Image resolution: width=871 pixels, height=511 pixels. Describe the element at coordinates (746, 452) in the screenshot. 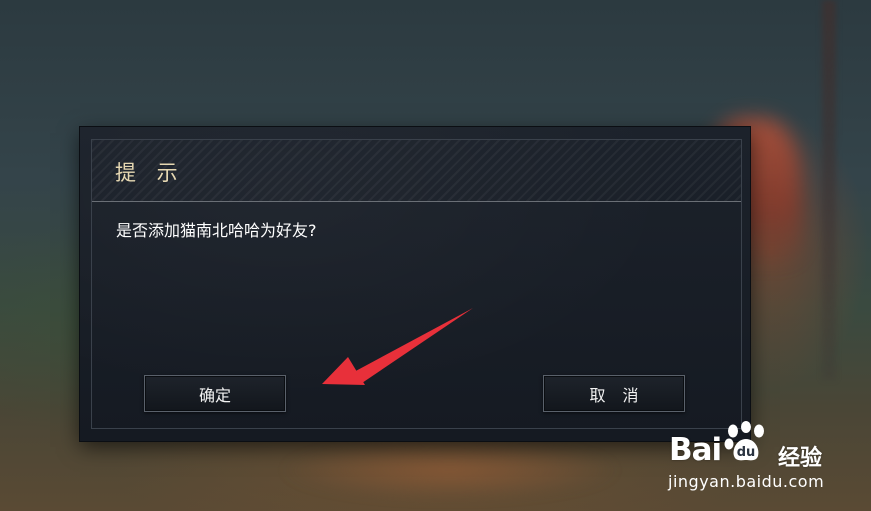

I see `watermark-brand-right: du` at that location.